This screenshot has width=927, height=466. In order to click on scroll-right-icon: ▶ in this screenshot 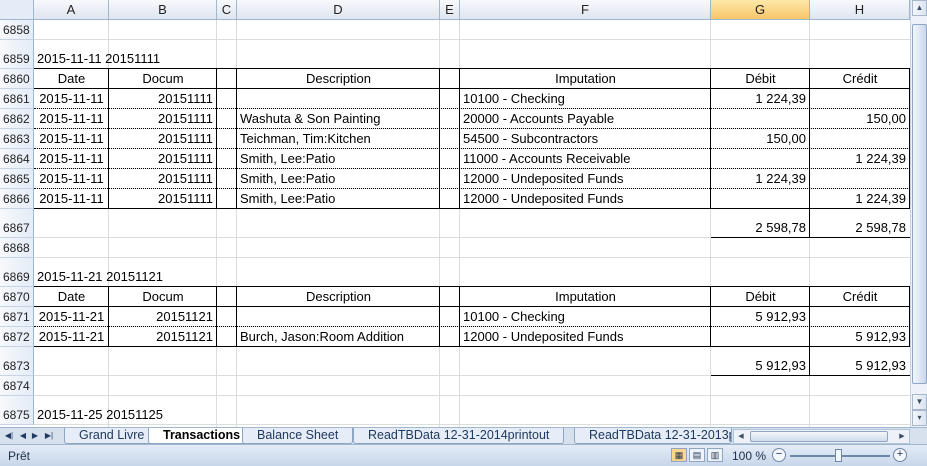, I will do `click(902, 436)`.